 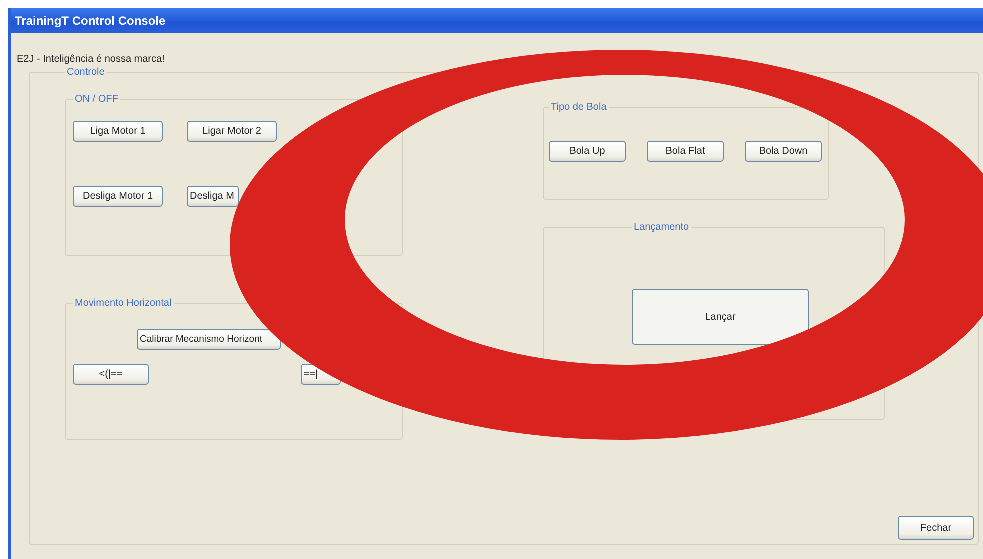 I want to click on group-label: ON / OFF, so click(x=97, y=99).